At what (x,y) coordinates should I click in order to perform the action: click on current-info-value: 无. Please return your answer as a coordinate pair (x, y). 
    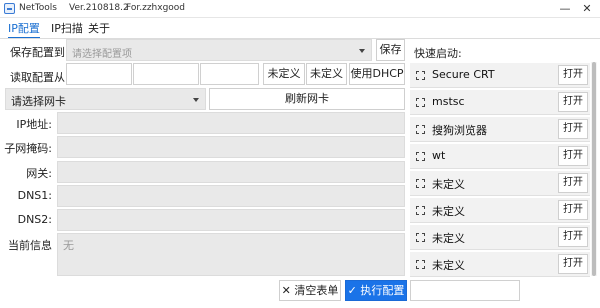
    Looking at the image, I should click on (68, 245).